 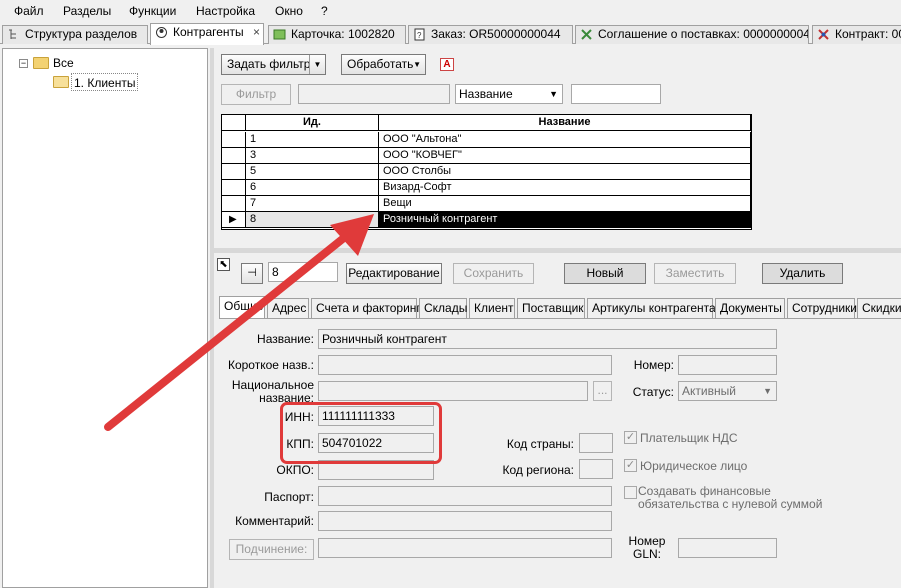 I want to click on legal-entity-checkbox: ✓, so click(x=630, y=465).